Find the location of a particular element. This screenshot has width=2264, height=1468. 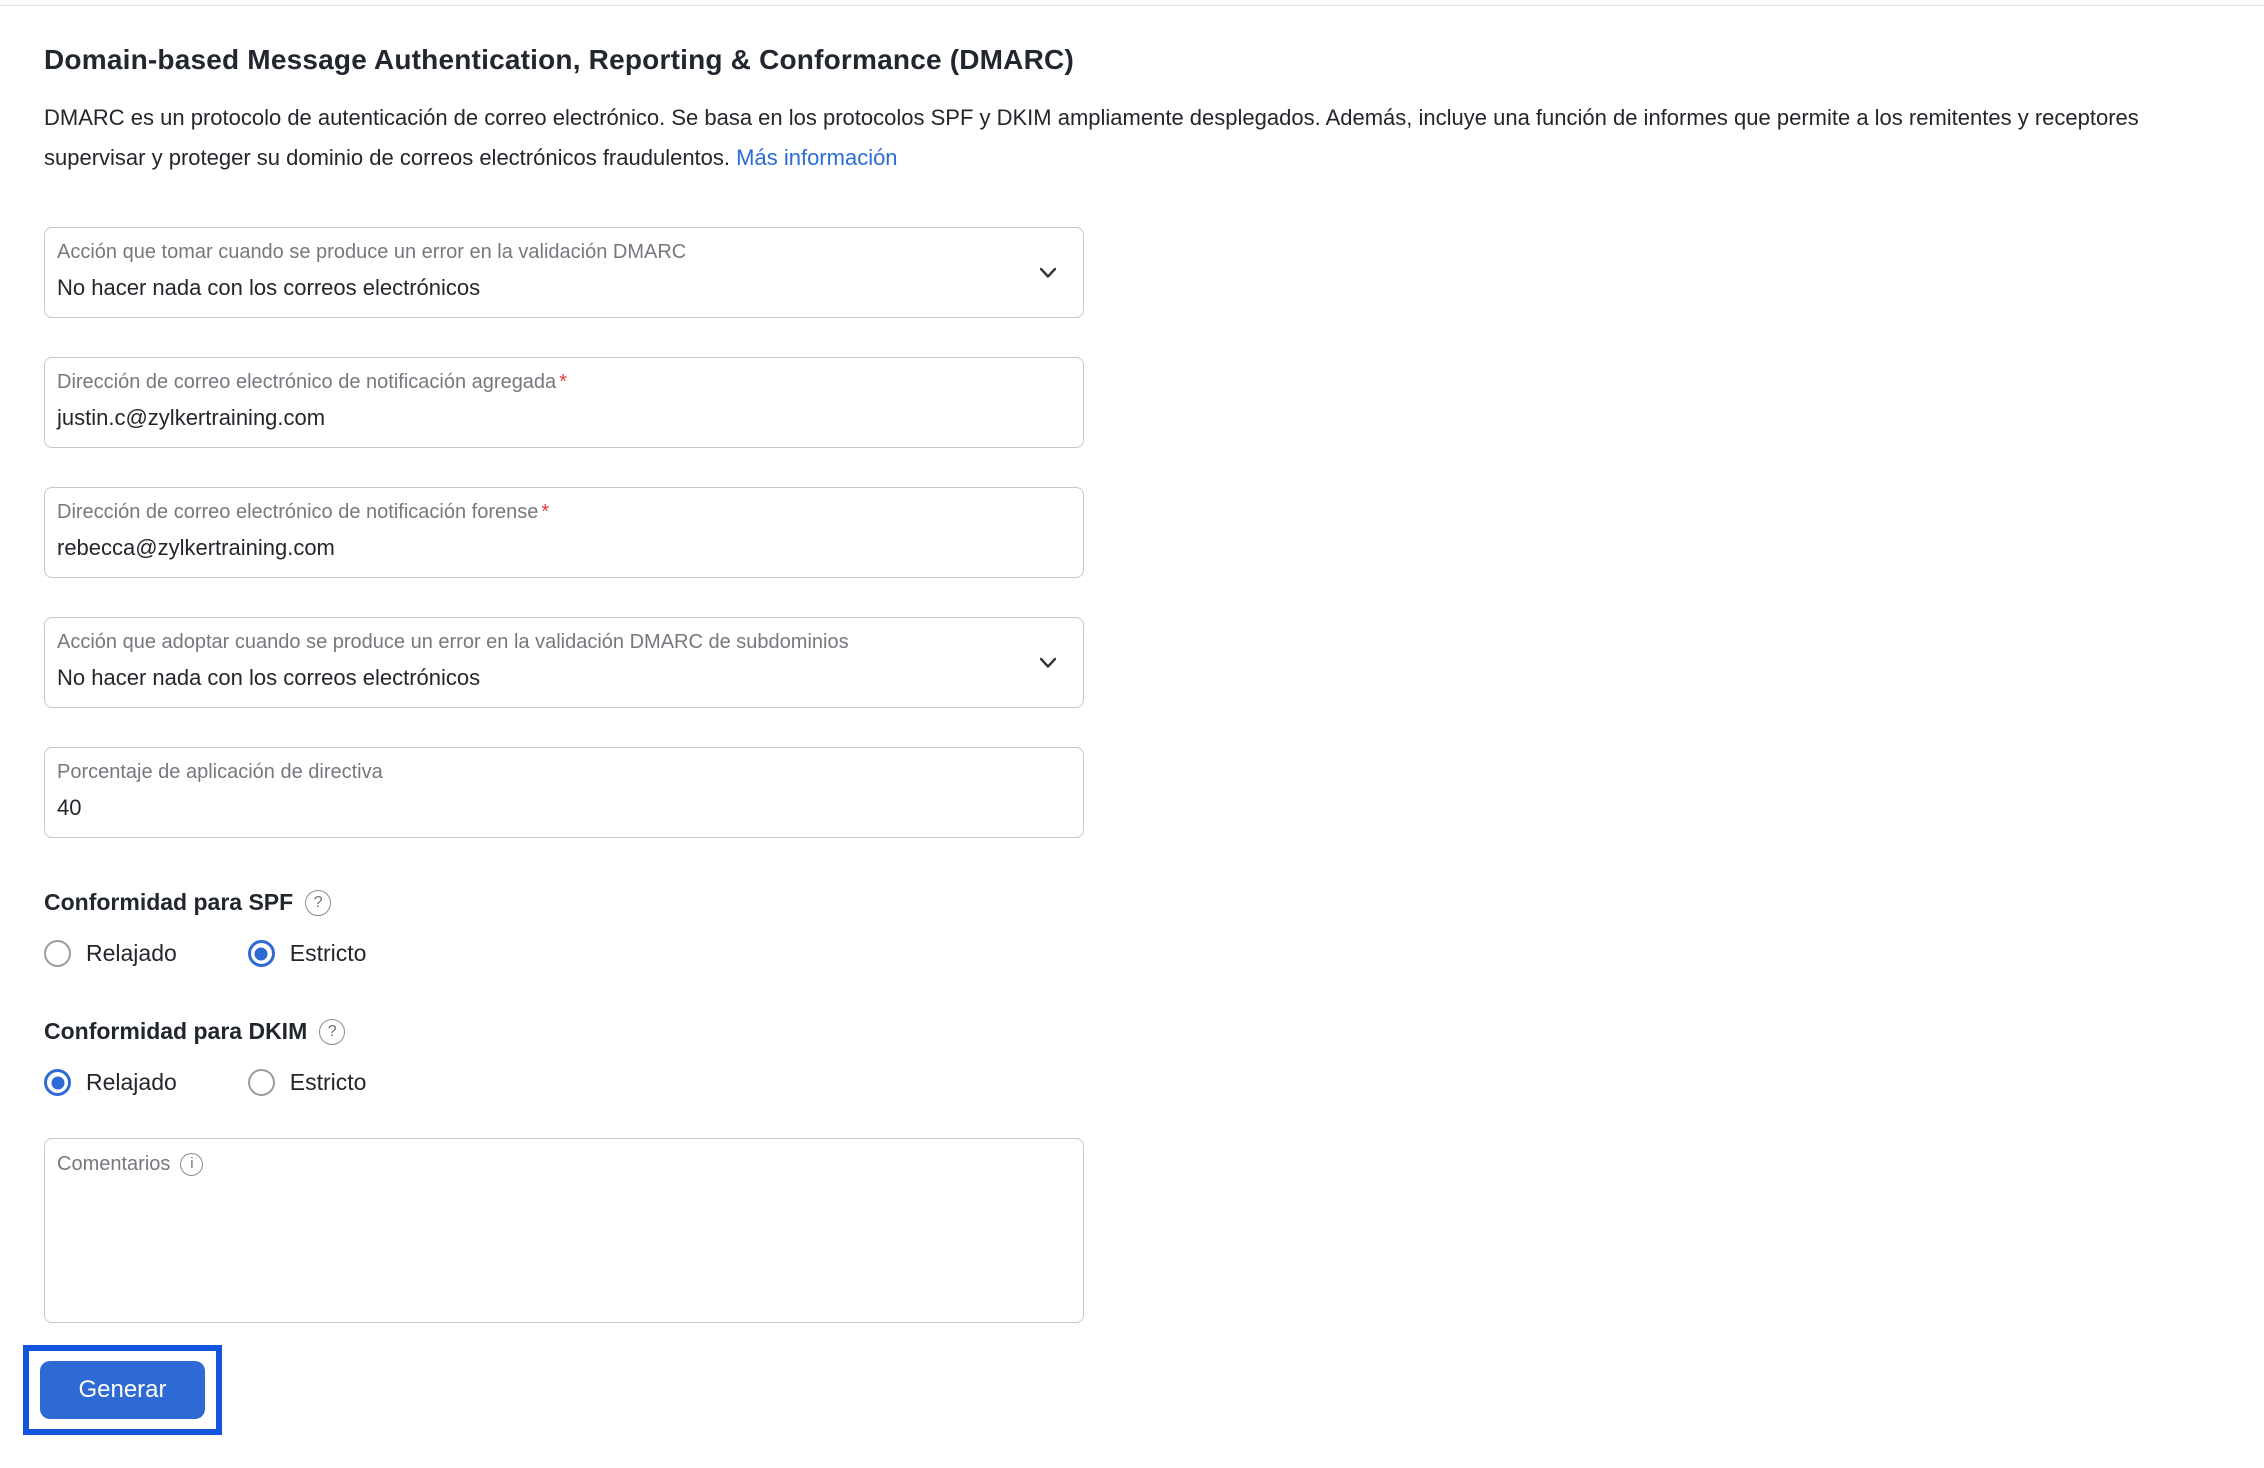

policy-percentage-field: Porcentaje de aplicación de directiva 40 is located at coordinates (564, 792).